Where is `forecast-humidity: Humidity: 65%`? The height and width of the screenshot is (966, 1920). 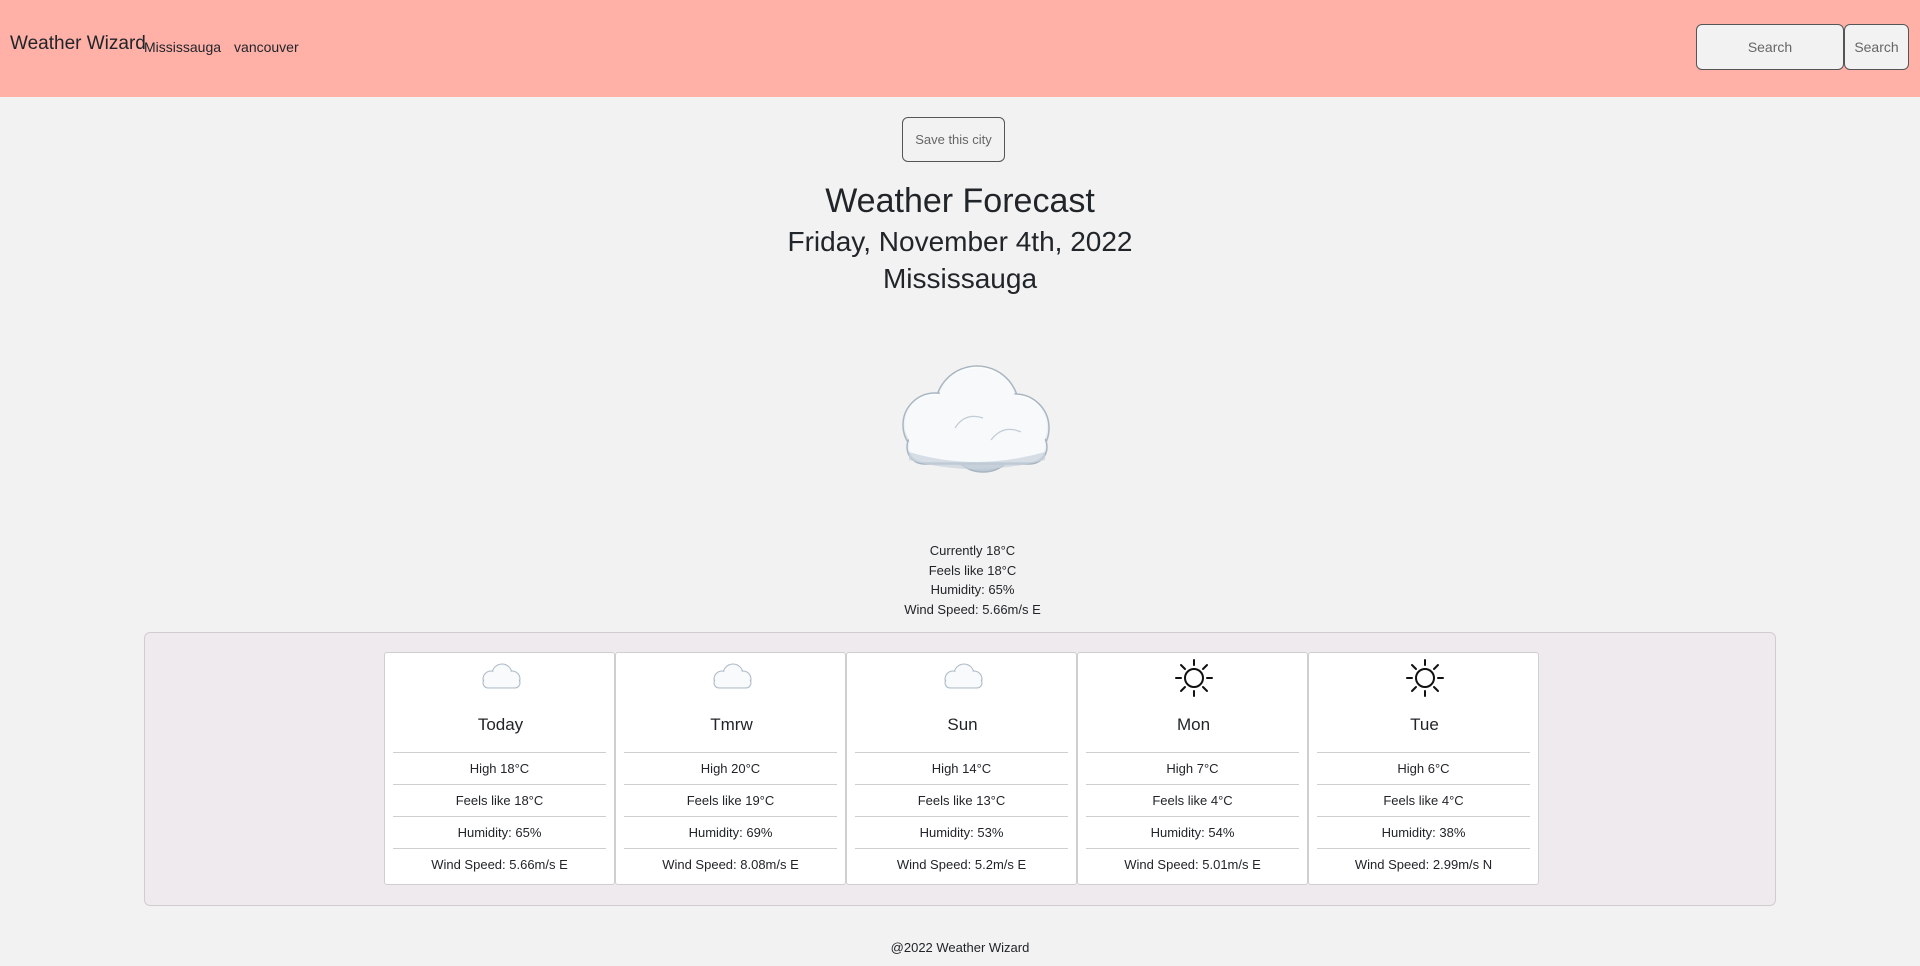
forecast-humidity: Humidity: 65% is located at coordinates (499, 832).